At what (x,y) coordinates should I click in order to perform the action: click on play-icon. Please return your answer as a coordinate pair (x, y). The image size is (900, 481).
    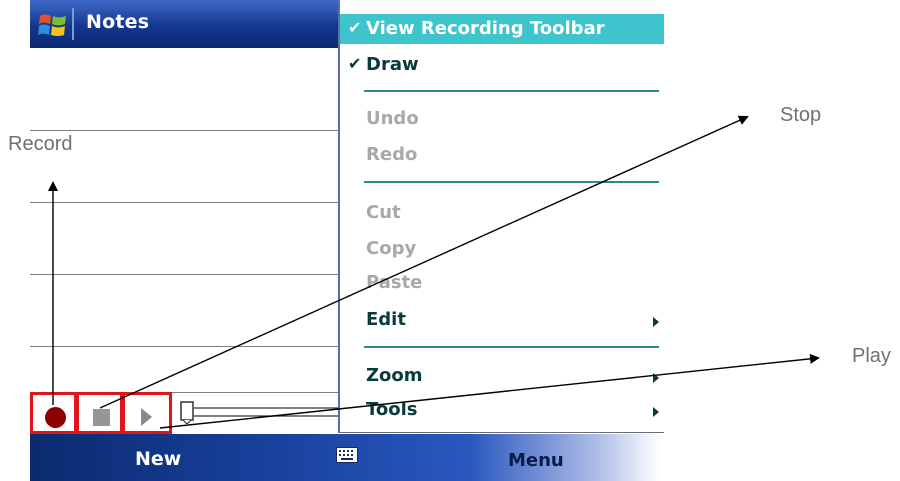
    Looking at the image, I should click on (146, 417).